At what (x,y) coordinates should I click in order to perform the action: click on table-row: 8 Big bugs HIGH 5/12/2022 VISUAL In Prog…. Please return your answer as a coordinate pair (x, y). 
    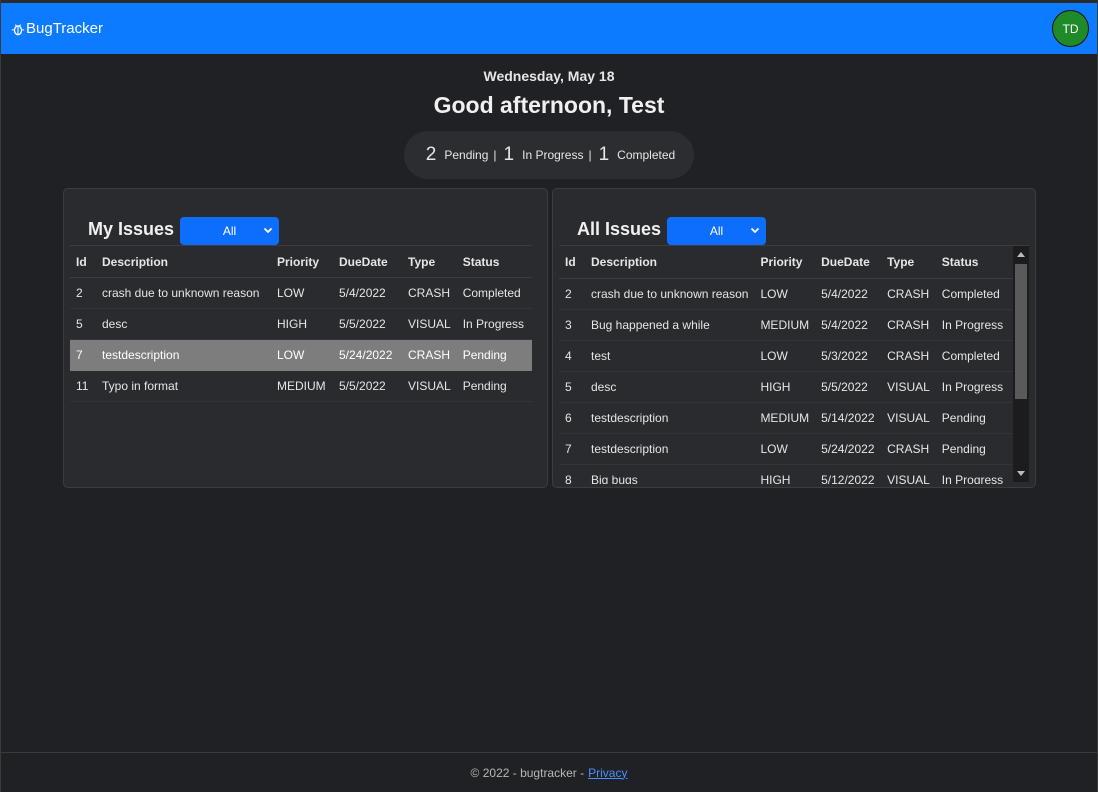
    Looking at the image, I should click on (788, 474).